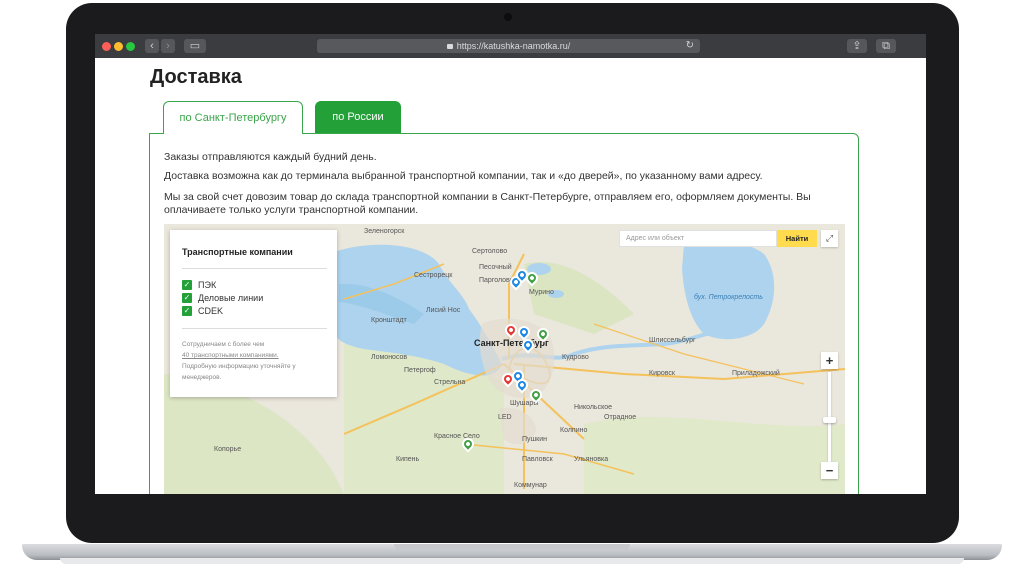 The image size is (1024, 568). I want to click on laptop-notch, so click(512, 547).